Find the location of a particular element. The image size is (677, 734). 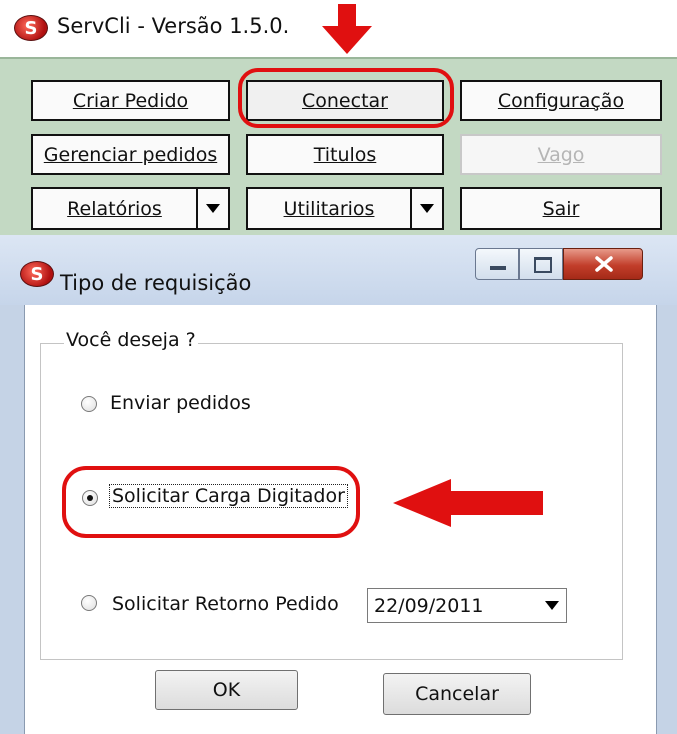

configuracao-label: Configuração is located at coordinates (561, 100).